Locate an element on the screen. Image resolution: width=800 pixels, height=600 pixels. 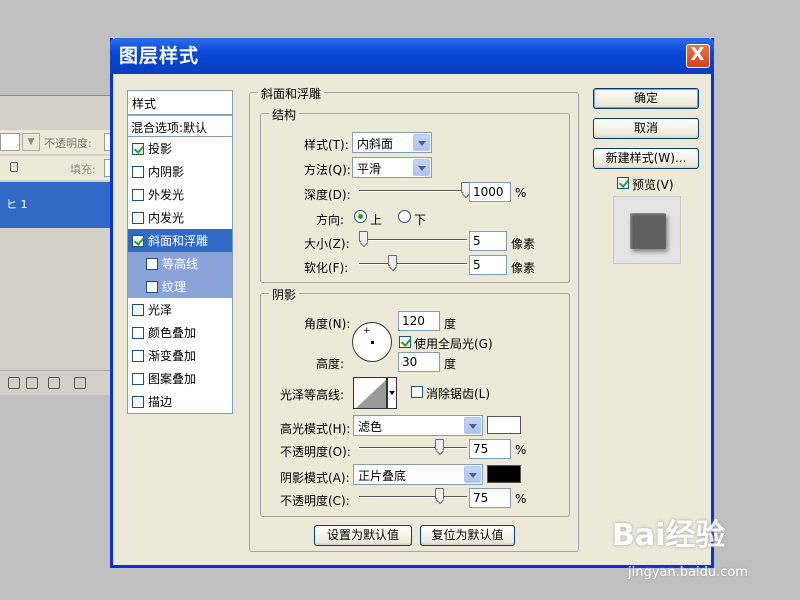
style-preview is located at coordinates (647, 230).